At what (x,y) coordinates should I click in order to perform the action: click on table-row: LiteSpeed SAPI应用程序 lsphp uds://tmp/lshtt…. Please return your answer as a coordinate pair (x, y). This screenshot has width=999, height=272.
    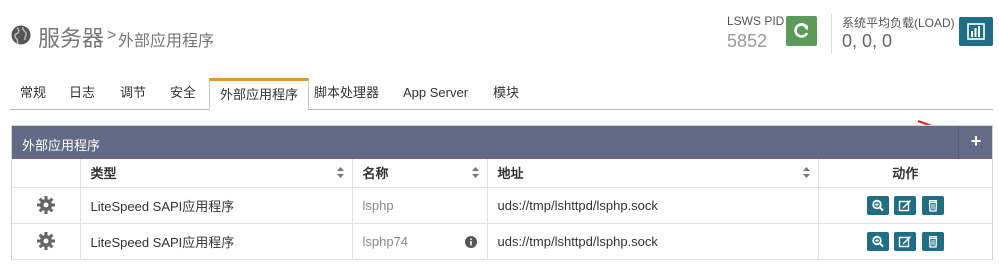
    Looking at the image, I should click on (502, 205).